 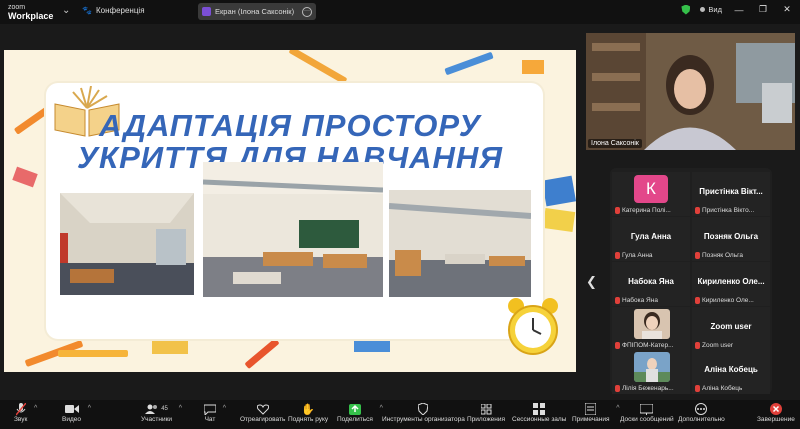 What do you see at coordinates (290, 125) in the screenshot?
I see `slide-title-line1: АДАПТАЦІЯ ПРОСТОРУ` at bounding box center [290, 125].